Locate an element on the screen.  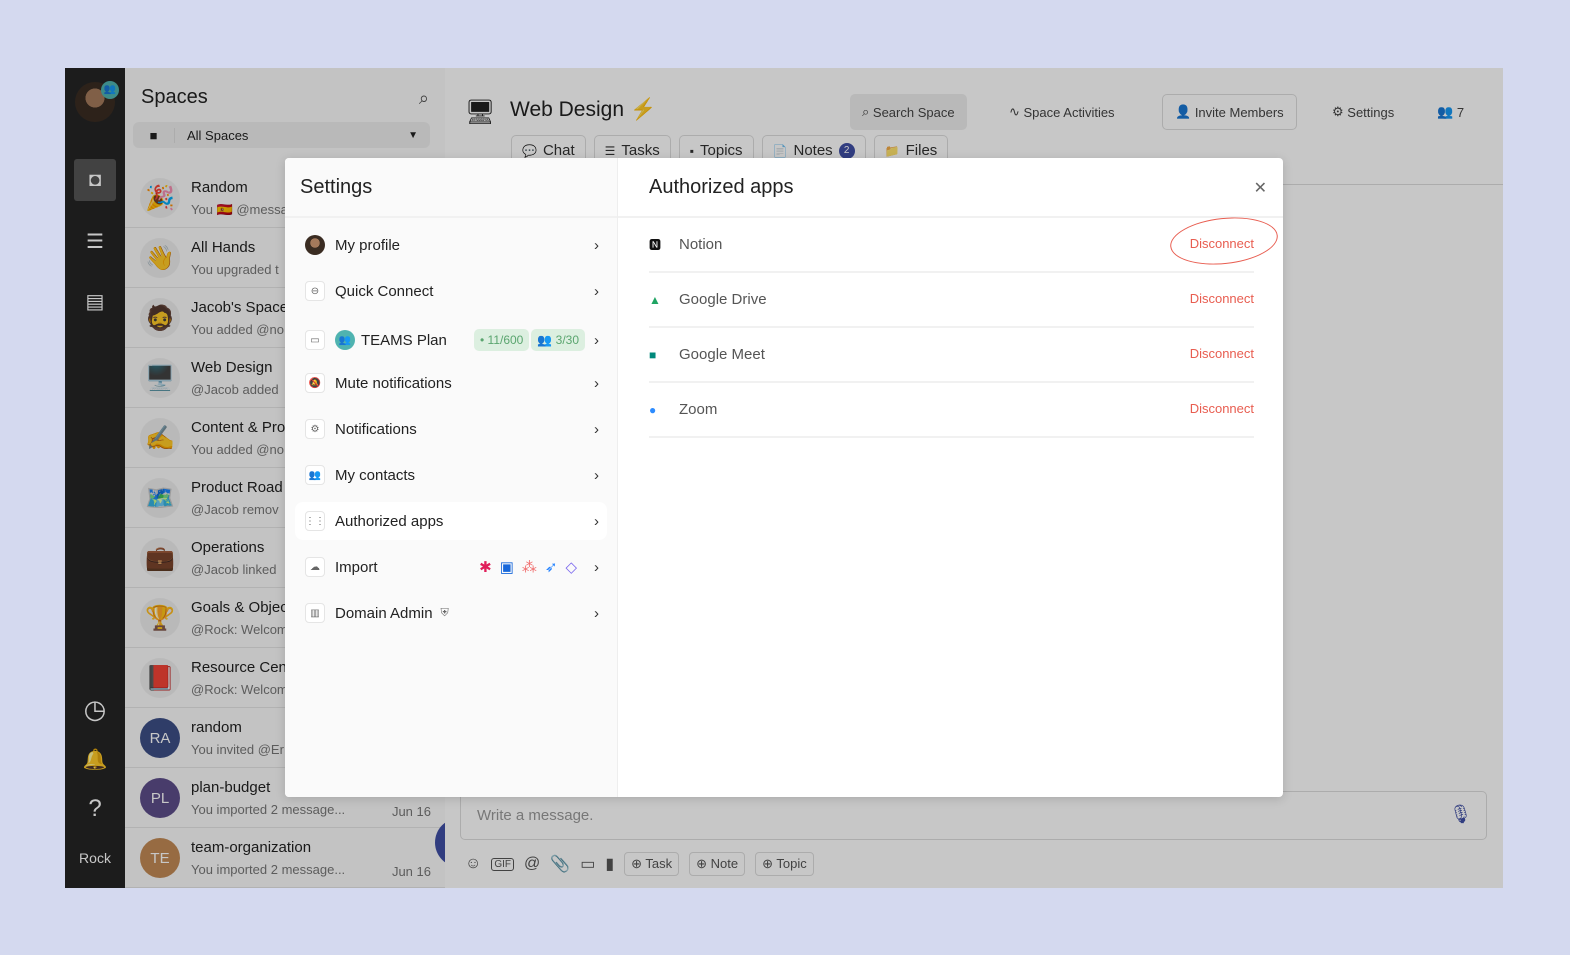
wallet-icon: ▭ is located at coordinates (315, 340).